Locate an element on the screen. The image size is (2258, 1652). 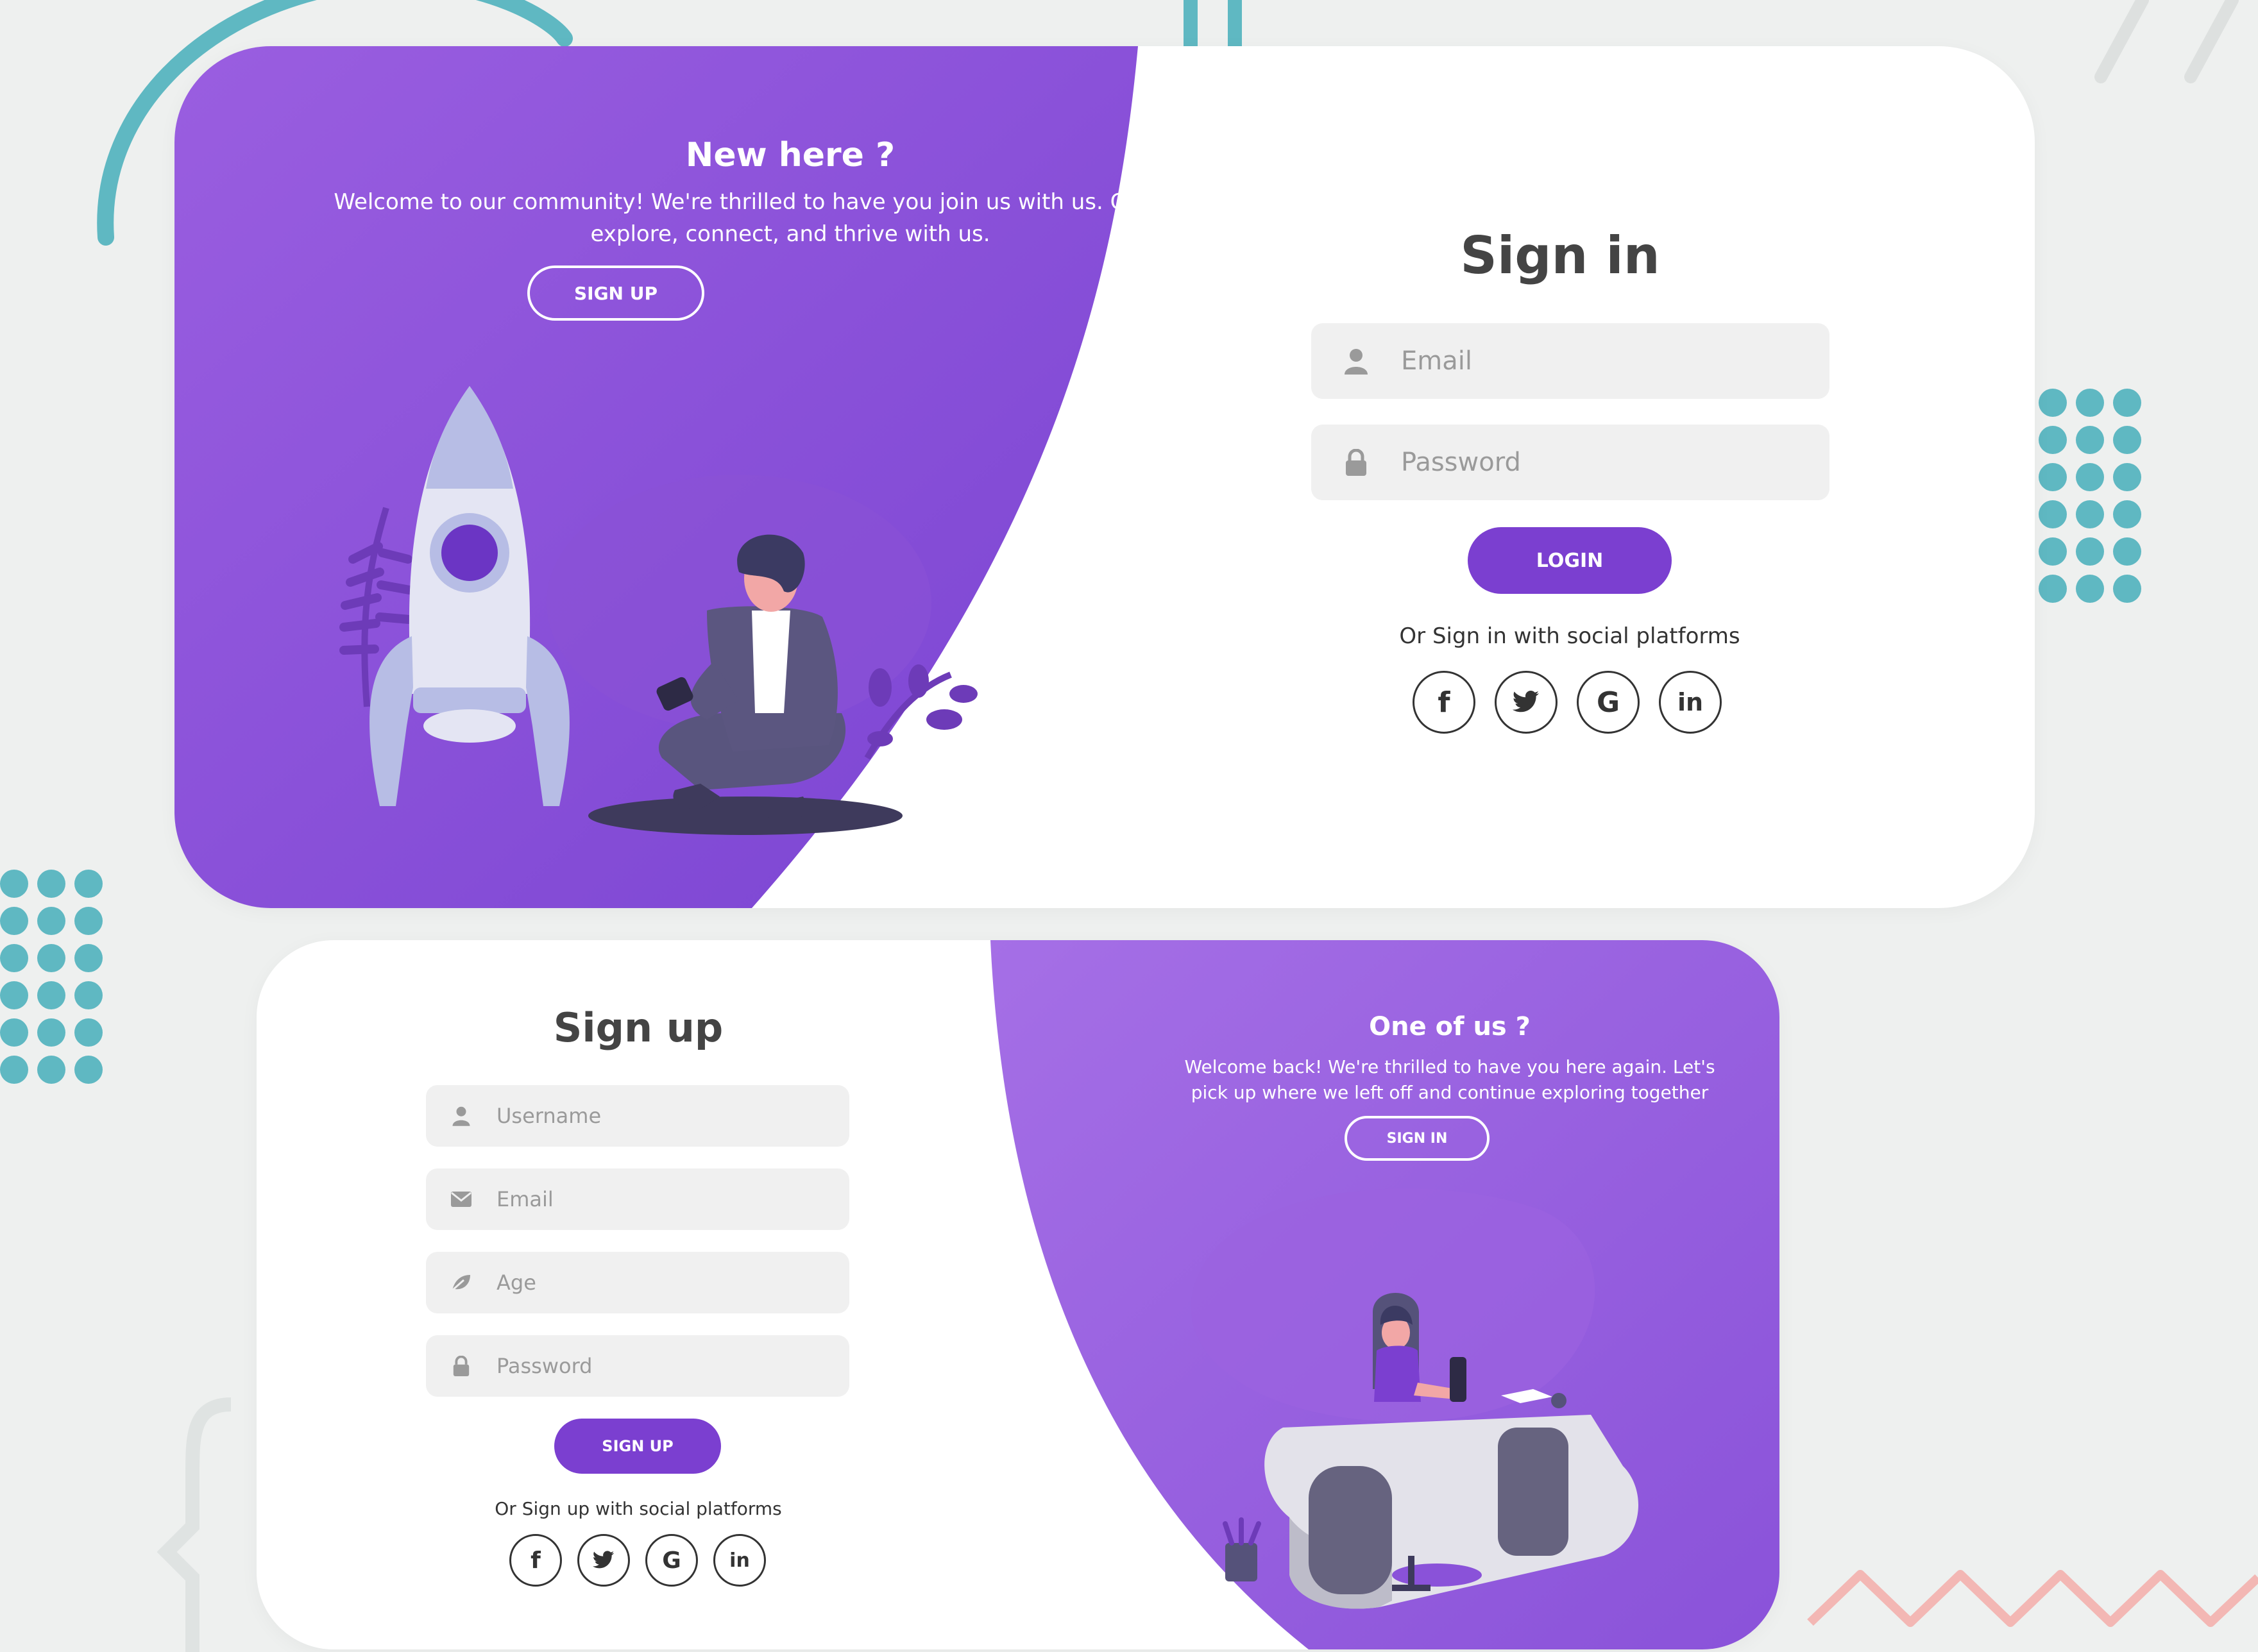
signin-password-field is located at coordinates (1570, 462).